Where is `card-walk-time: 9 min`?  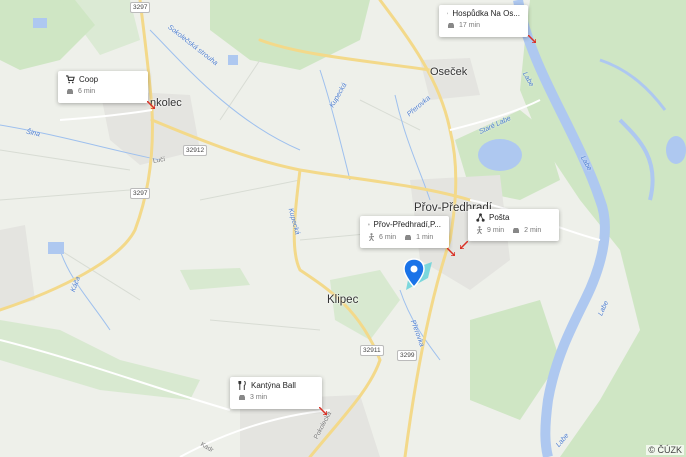 card-walk-time: 9 min is located at coordinates (496, 230).